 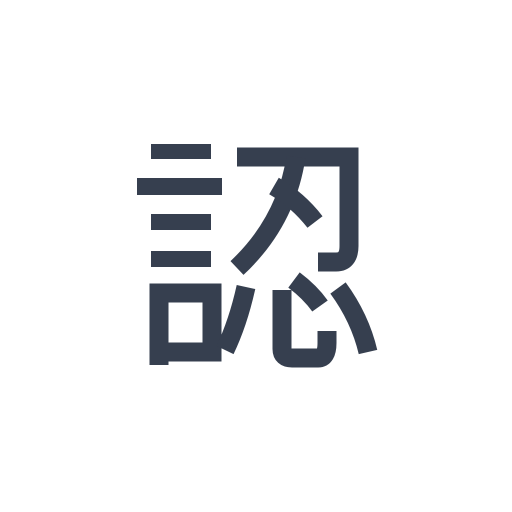 I want to click on blade-sweep-stroke, so click(x=268, y=215).